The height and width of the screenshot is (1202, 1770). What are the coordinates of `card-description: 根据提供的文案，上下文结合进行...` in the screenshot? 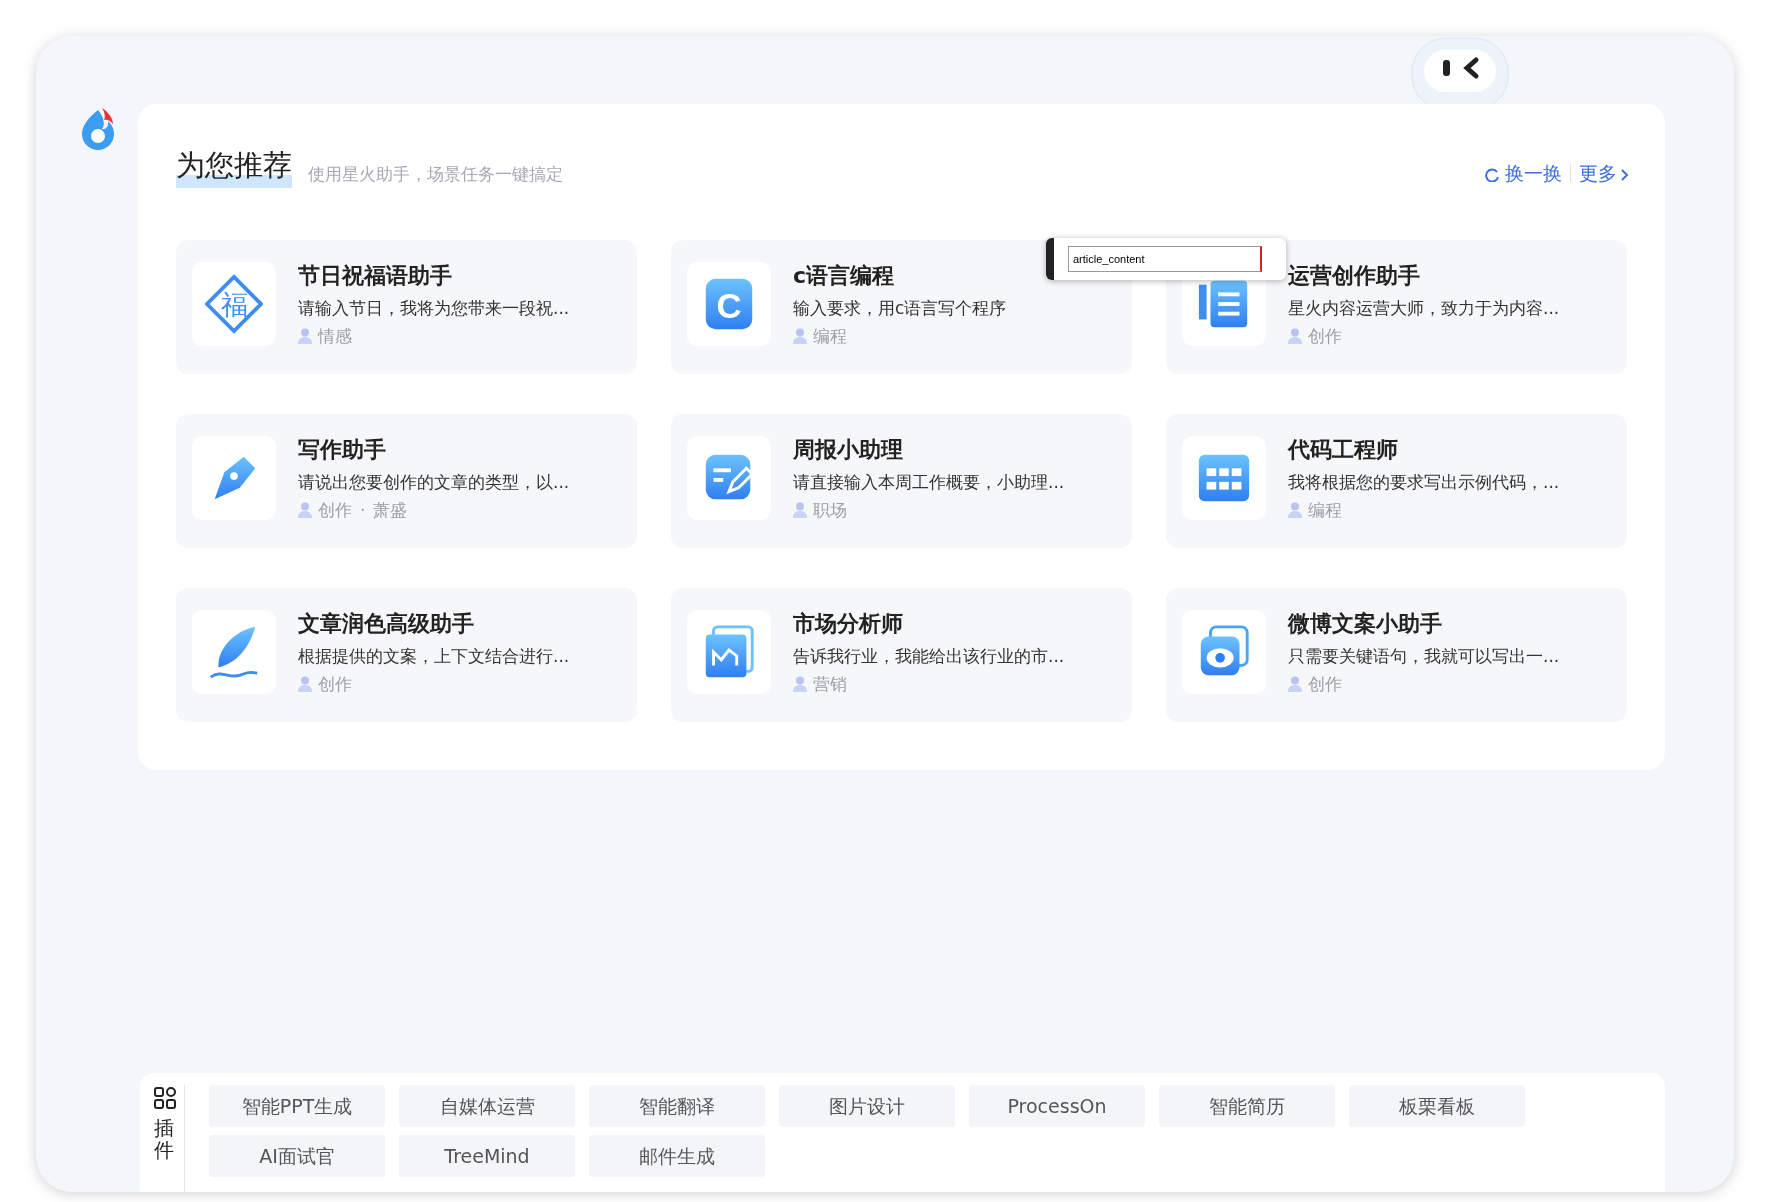 It's located at (434, 656).